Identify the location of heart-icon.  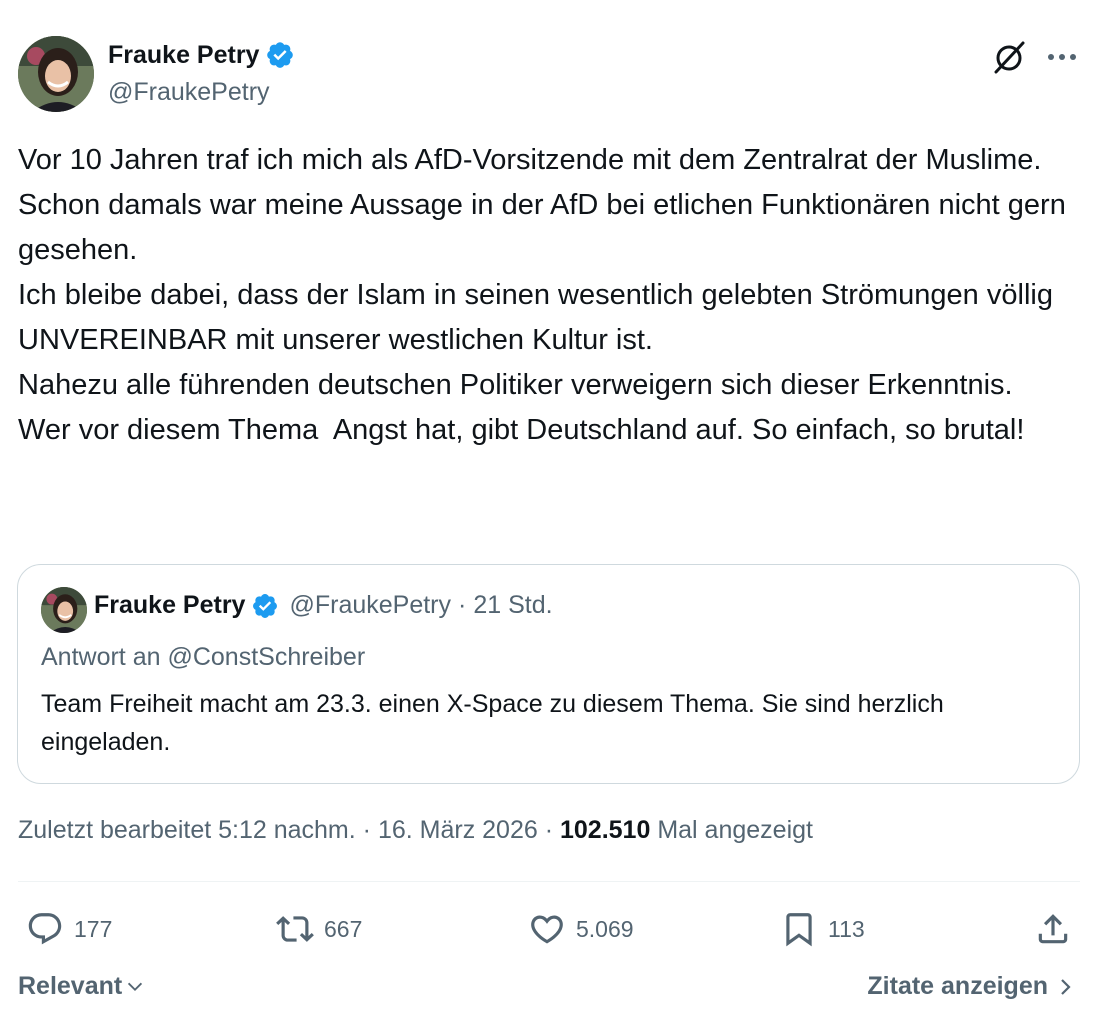
(547, 929).